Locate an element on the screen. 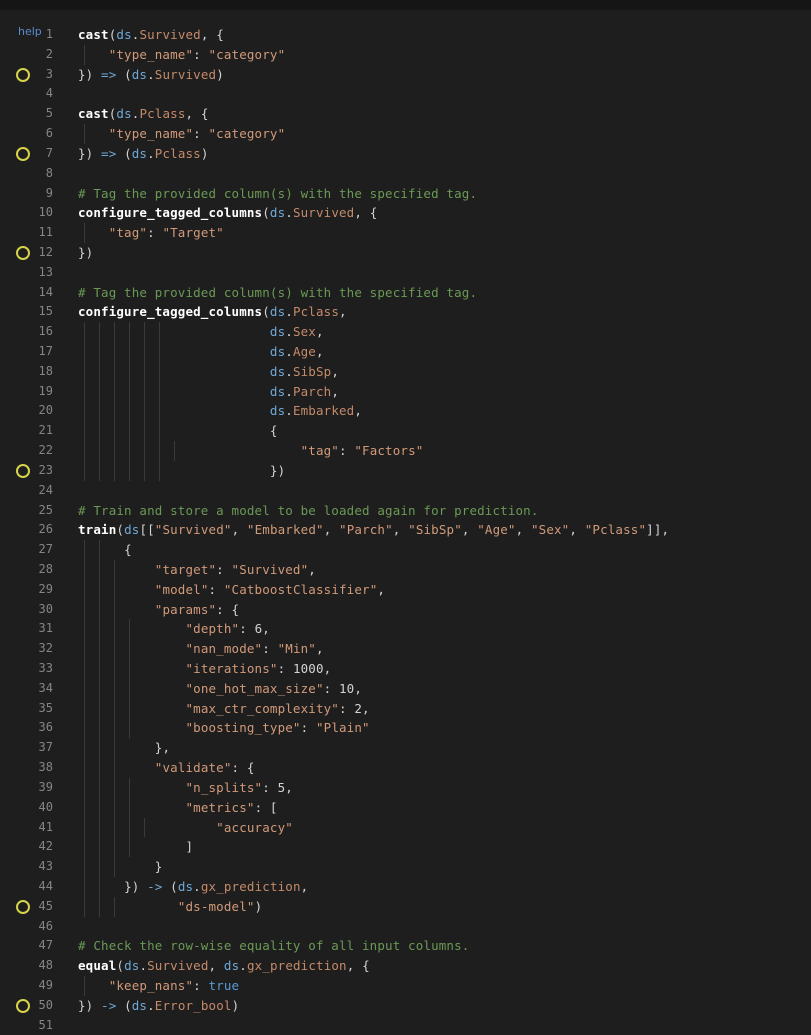  code-line: 21 { is located at coordinates (409, 431).